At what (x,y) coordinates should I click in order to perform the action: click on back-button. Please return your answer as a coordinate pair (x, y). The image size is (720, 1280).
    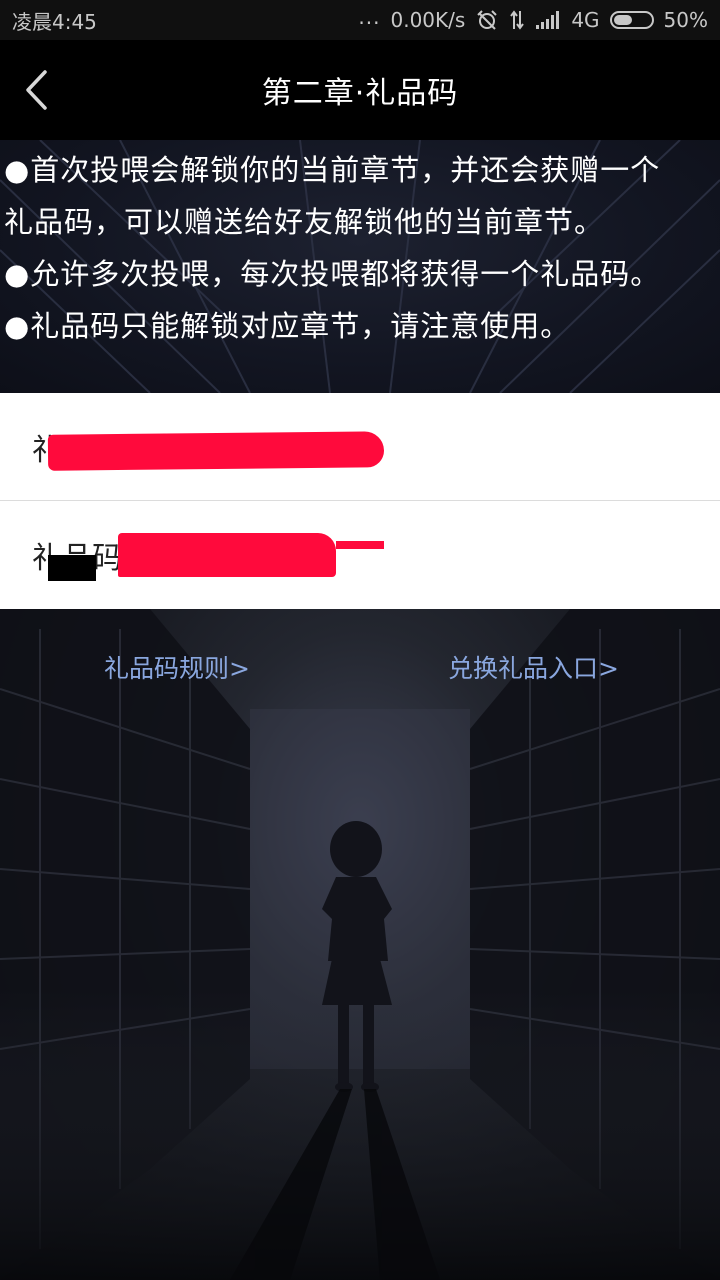
    Looking at the image, I should click on (36, 90).